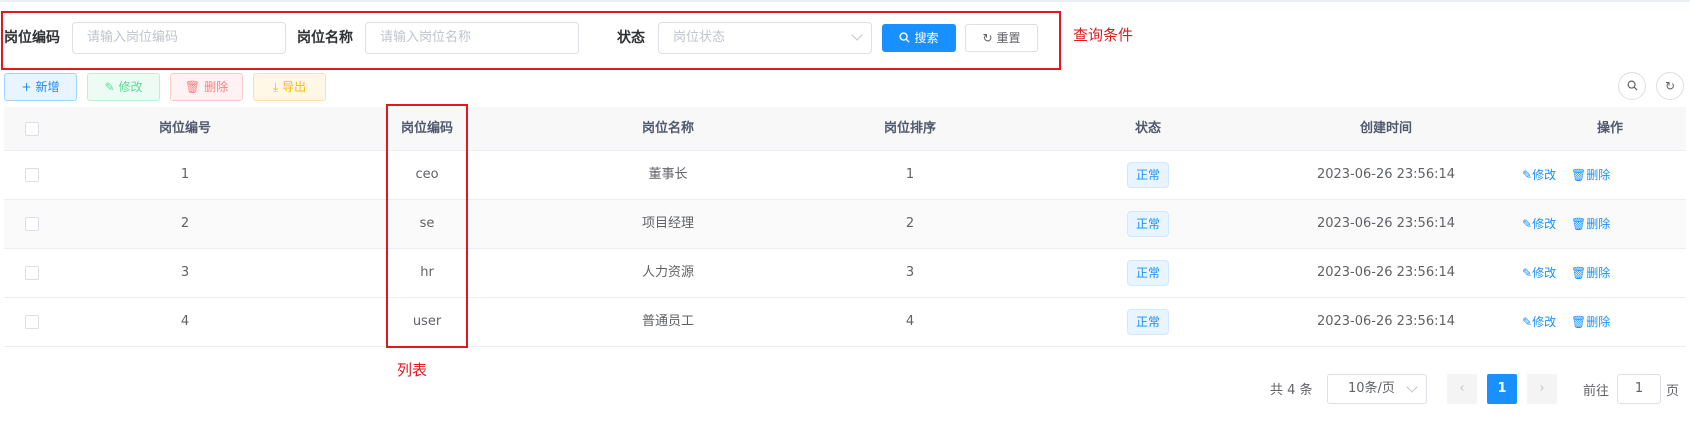  I want to click on goto-label: 前往, so click(1596, 391).